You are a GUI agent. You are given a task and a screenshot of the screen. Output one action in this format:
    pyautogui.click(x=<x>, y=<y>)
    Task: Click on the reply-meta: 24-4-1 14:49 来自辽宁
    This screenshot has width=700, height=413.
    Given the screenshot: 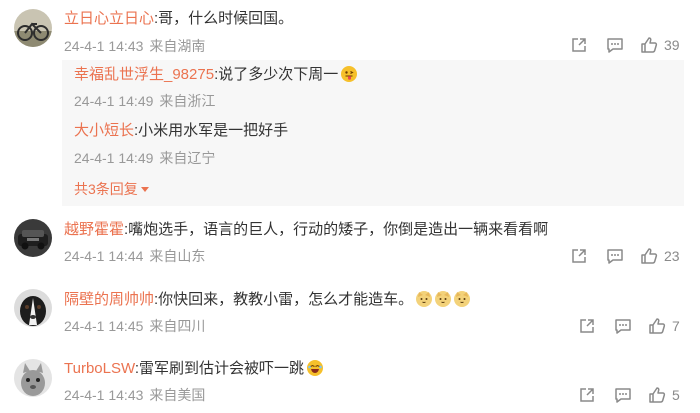 What is the action you would take?
    pyautogui.click(x=144, y=158)
    